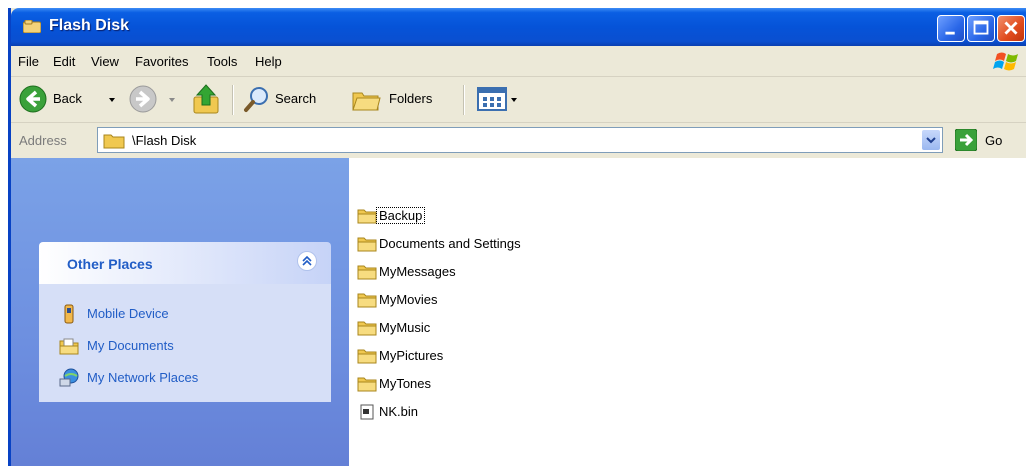 The width and height of the screenshot is (1026, 466). What do you see at coordinates (143, 99) in the screenshot?
I see `forward-arrow-icon` at bounding box center [143, 99].